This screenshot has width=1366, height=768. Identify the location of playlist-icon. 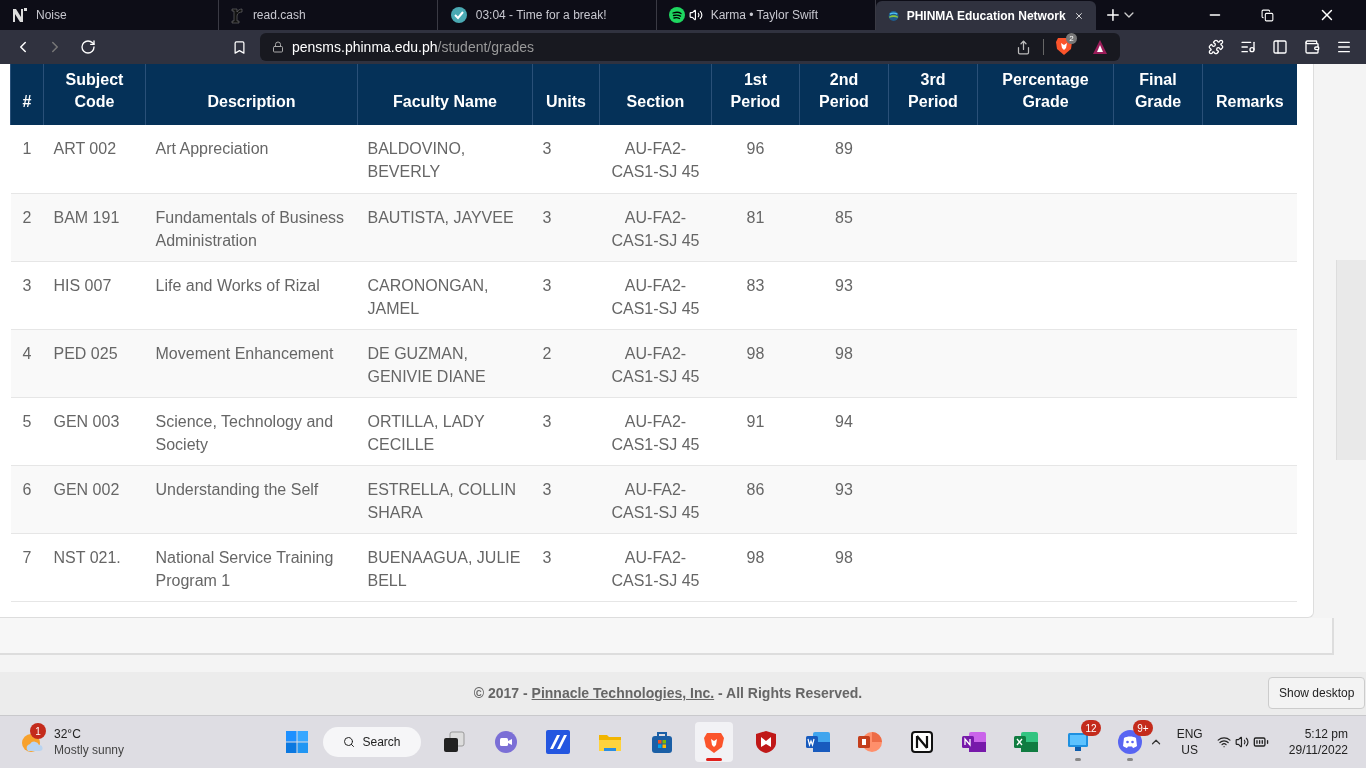
(1248, 47).